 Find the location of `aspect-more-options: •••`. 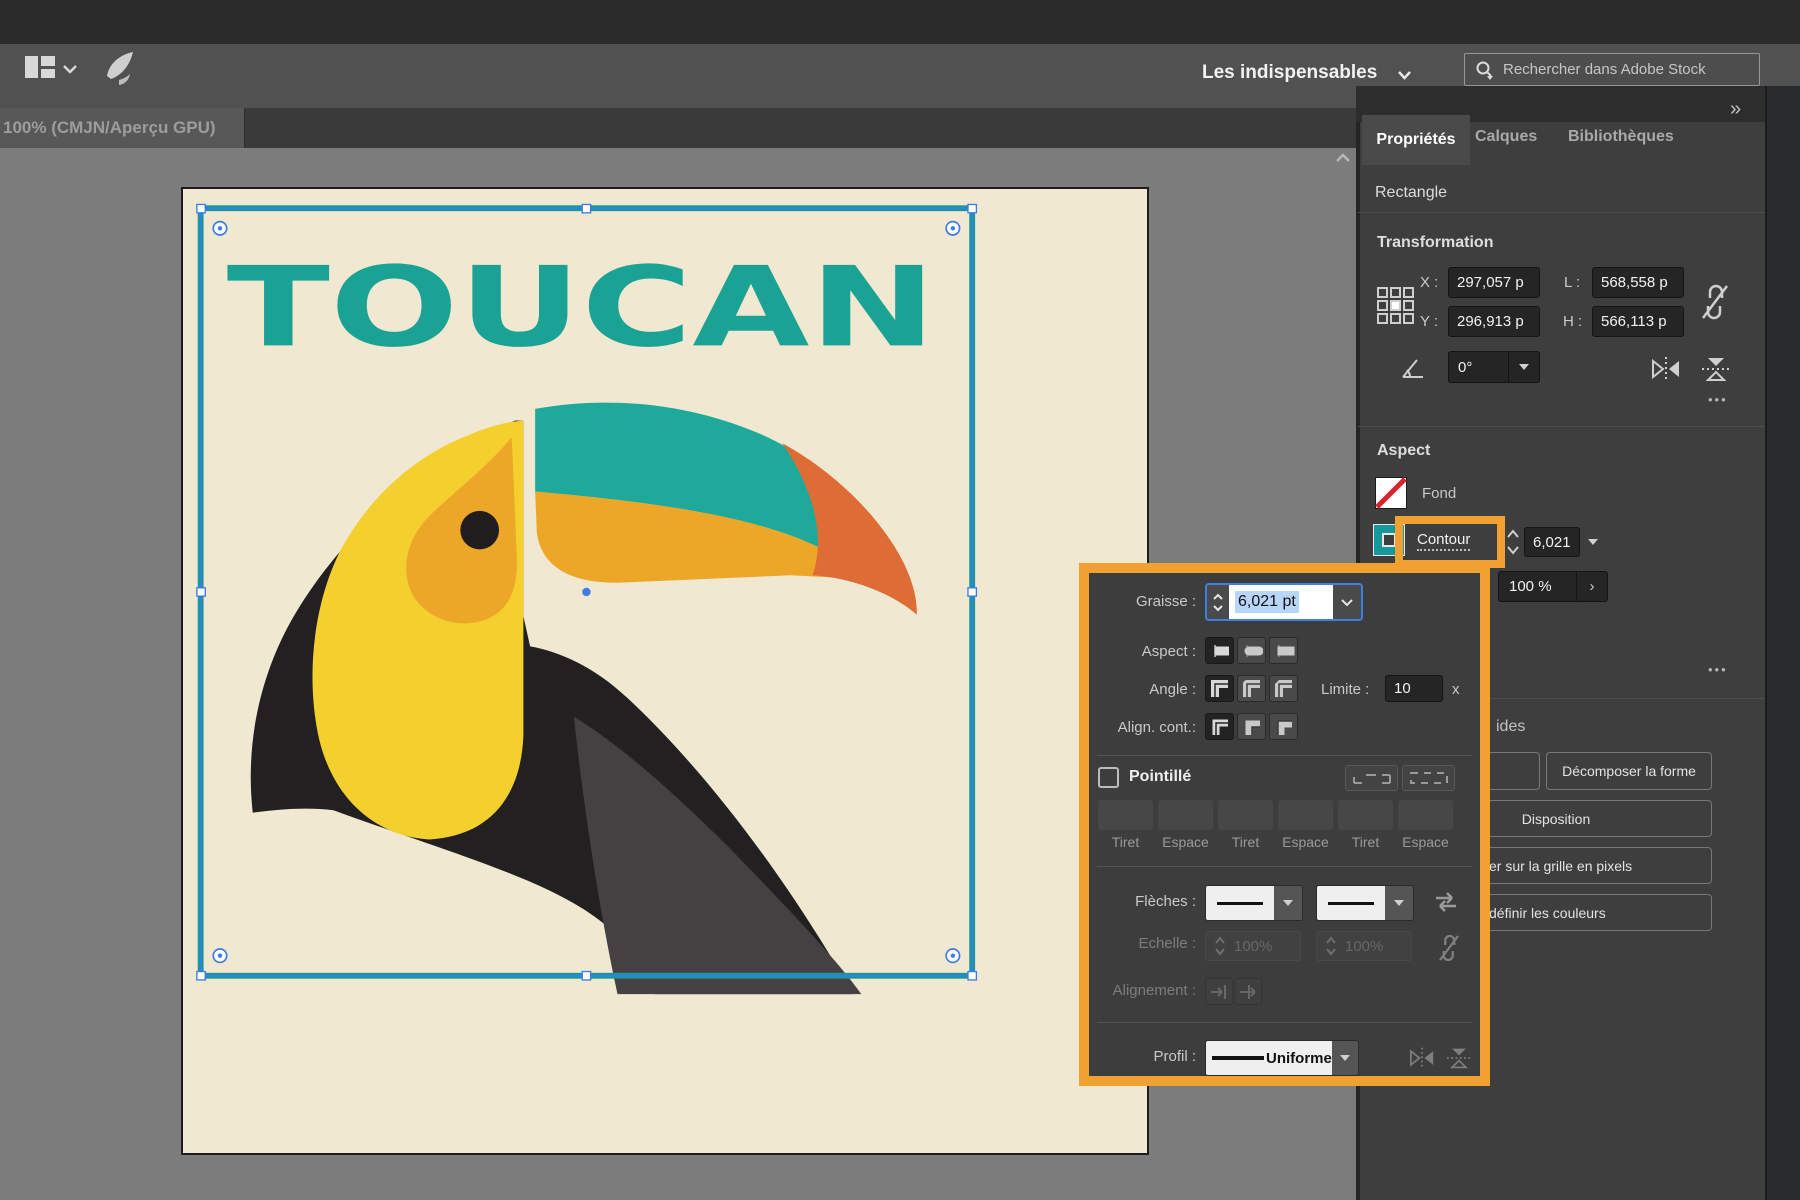

aspect-more-options: ••• is located at coordinates (1718, 669).